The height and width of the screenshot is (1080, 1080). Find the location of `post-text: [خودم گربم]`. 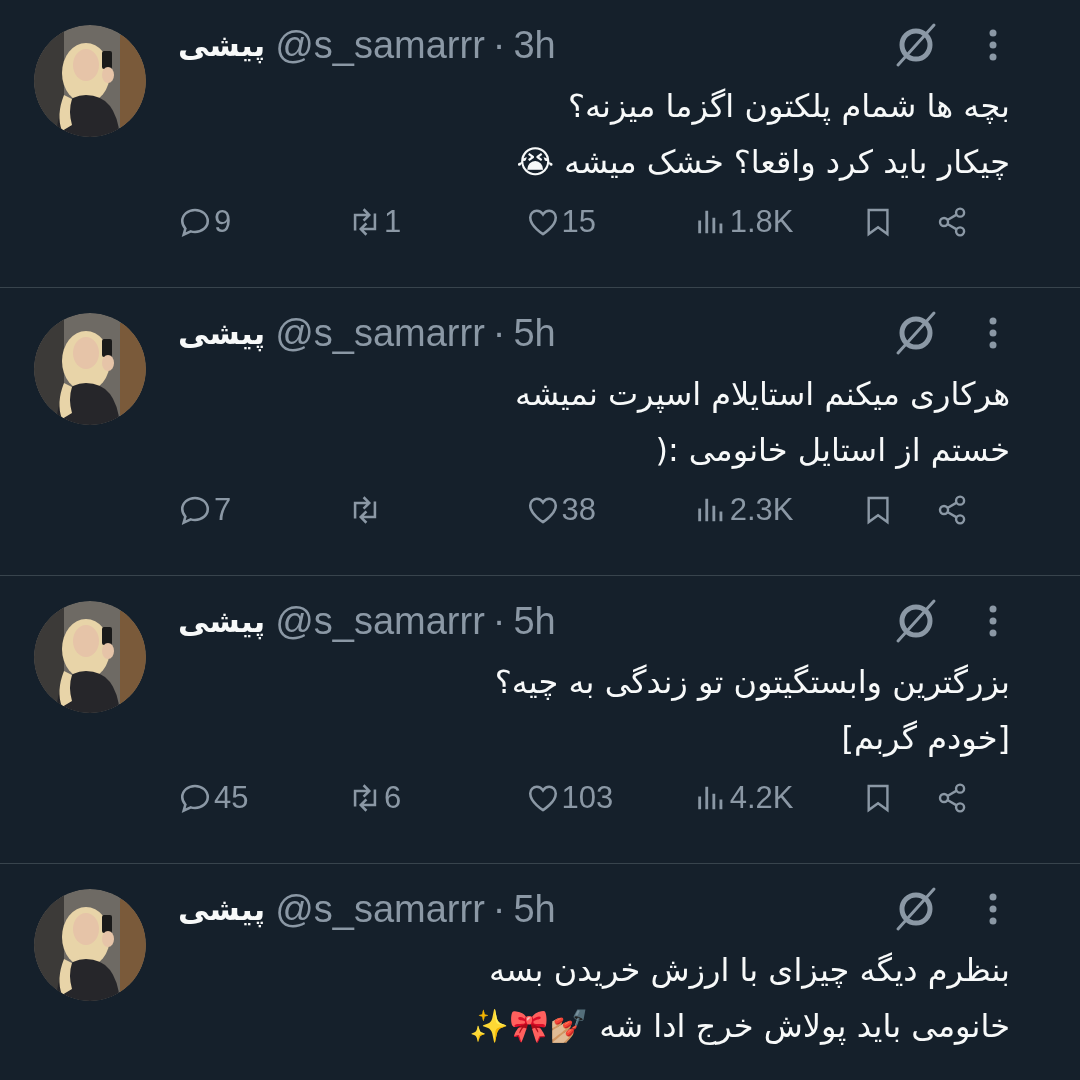

post-text: [خودم گربم] is located at coordinates (925, 738).